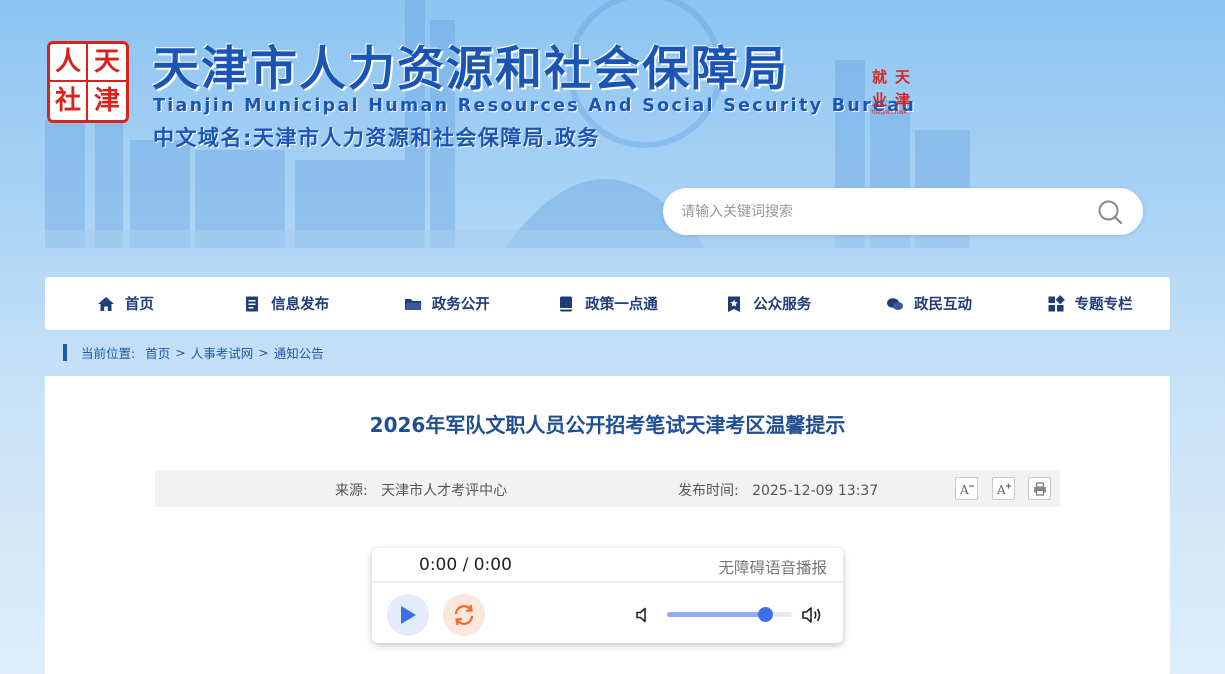 The image size is (1225, 674). Describe the element at coordinates (421, 491) in the screenshot. I see `article-source: 来源: 天津市人才考评中心` at that location.